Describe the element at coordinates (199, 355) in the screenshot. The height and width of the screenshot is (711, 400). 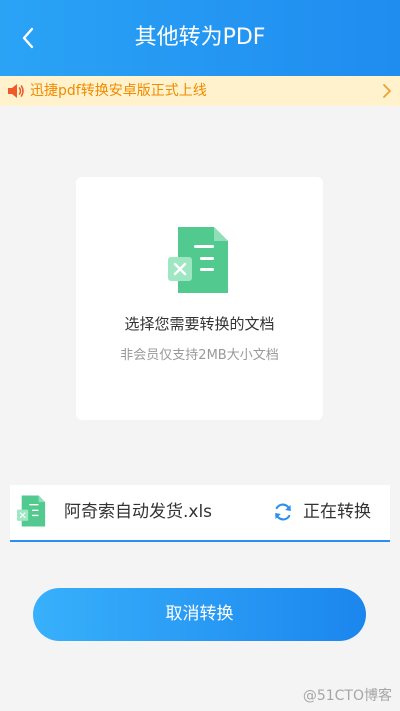
I see `card-subtitle: 非会员仅支持2MB大小文档` at that location.